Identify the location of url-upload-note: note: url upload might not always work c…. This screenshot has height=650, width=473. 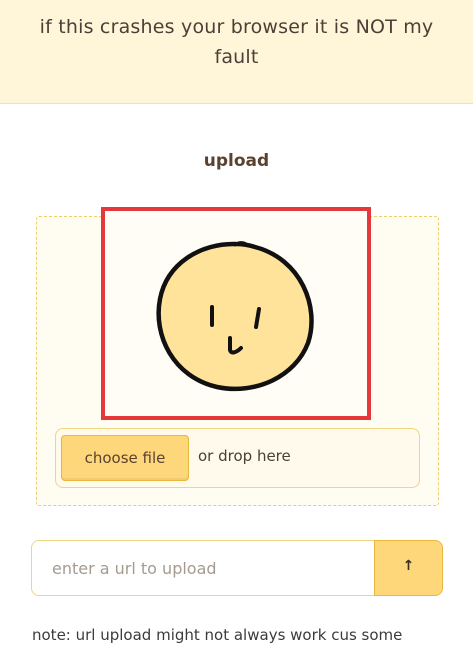
(217, 635).